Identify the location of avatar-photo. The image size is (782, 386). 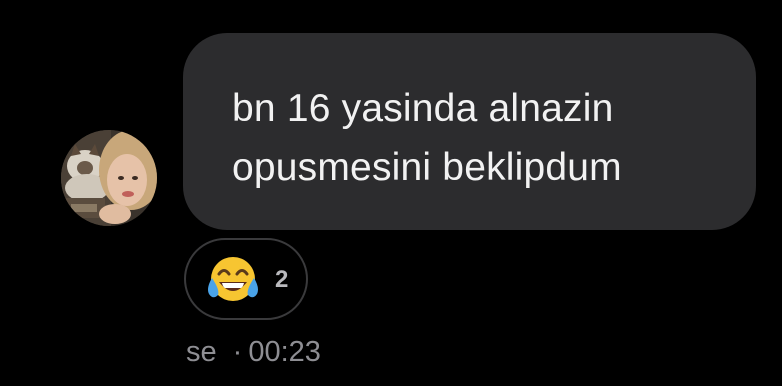
(109, 178).